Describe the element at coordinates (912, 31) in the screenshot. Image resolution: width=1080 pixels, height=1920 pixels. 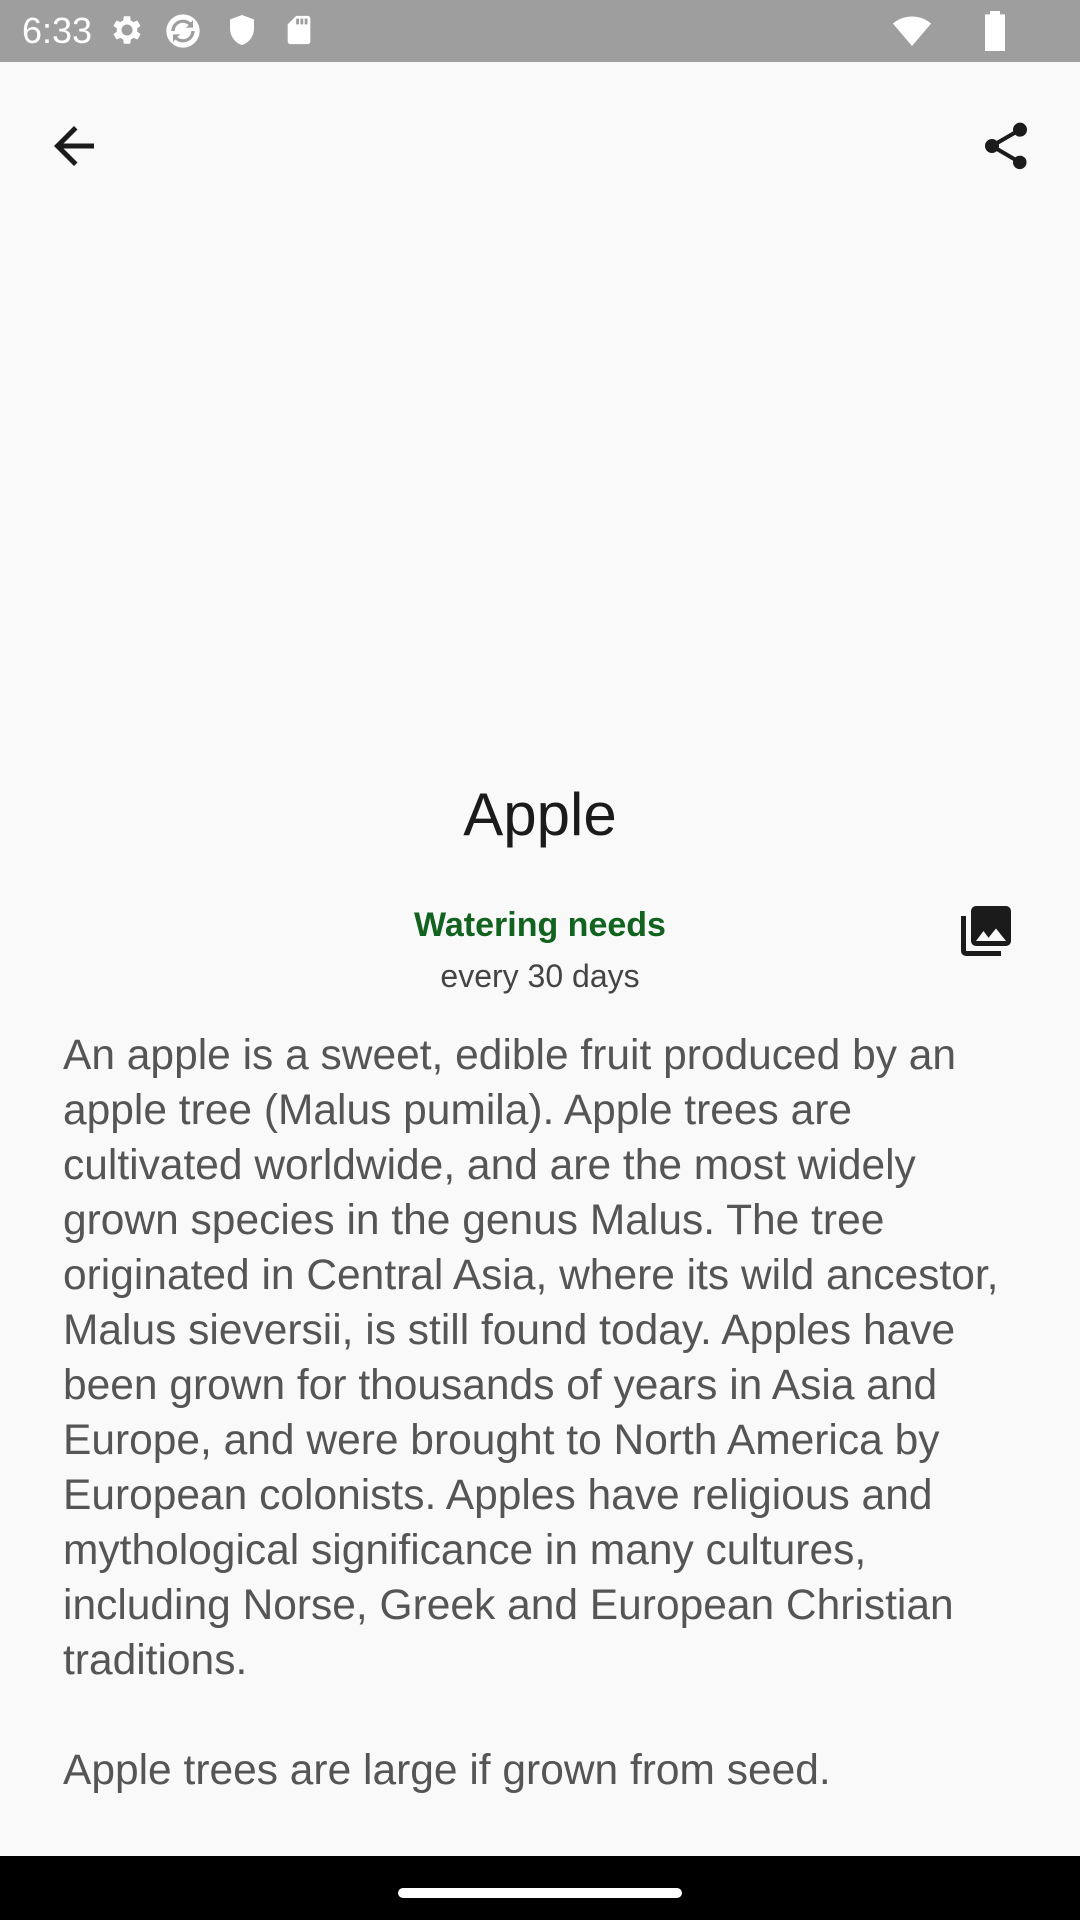
I see `wifi-icon` at that location.